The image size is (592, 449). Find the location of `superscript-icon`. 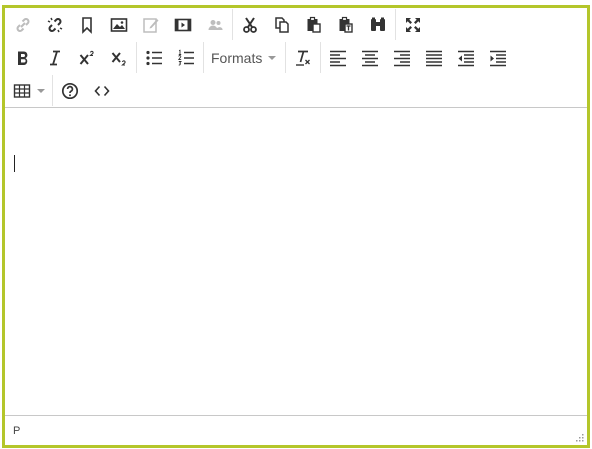

superscript-icon is located at coordinates (86, 57).